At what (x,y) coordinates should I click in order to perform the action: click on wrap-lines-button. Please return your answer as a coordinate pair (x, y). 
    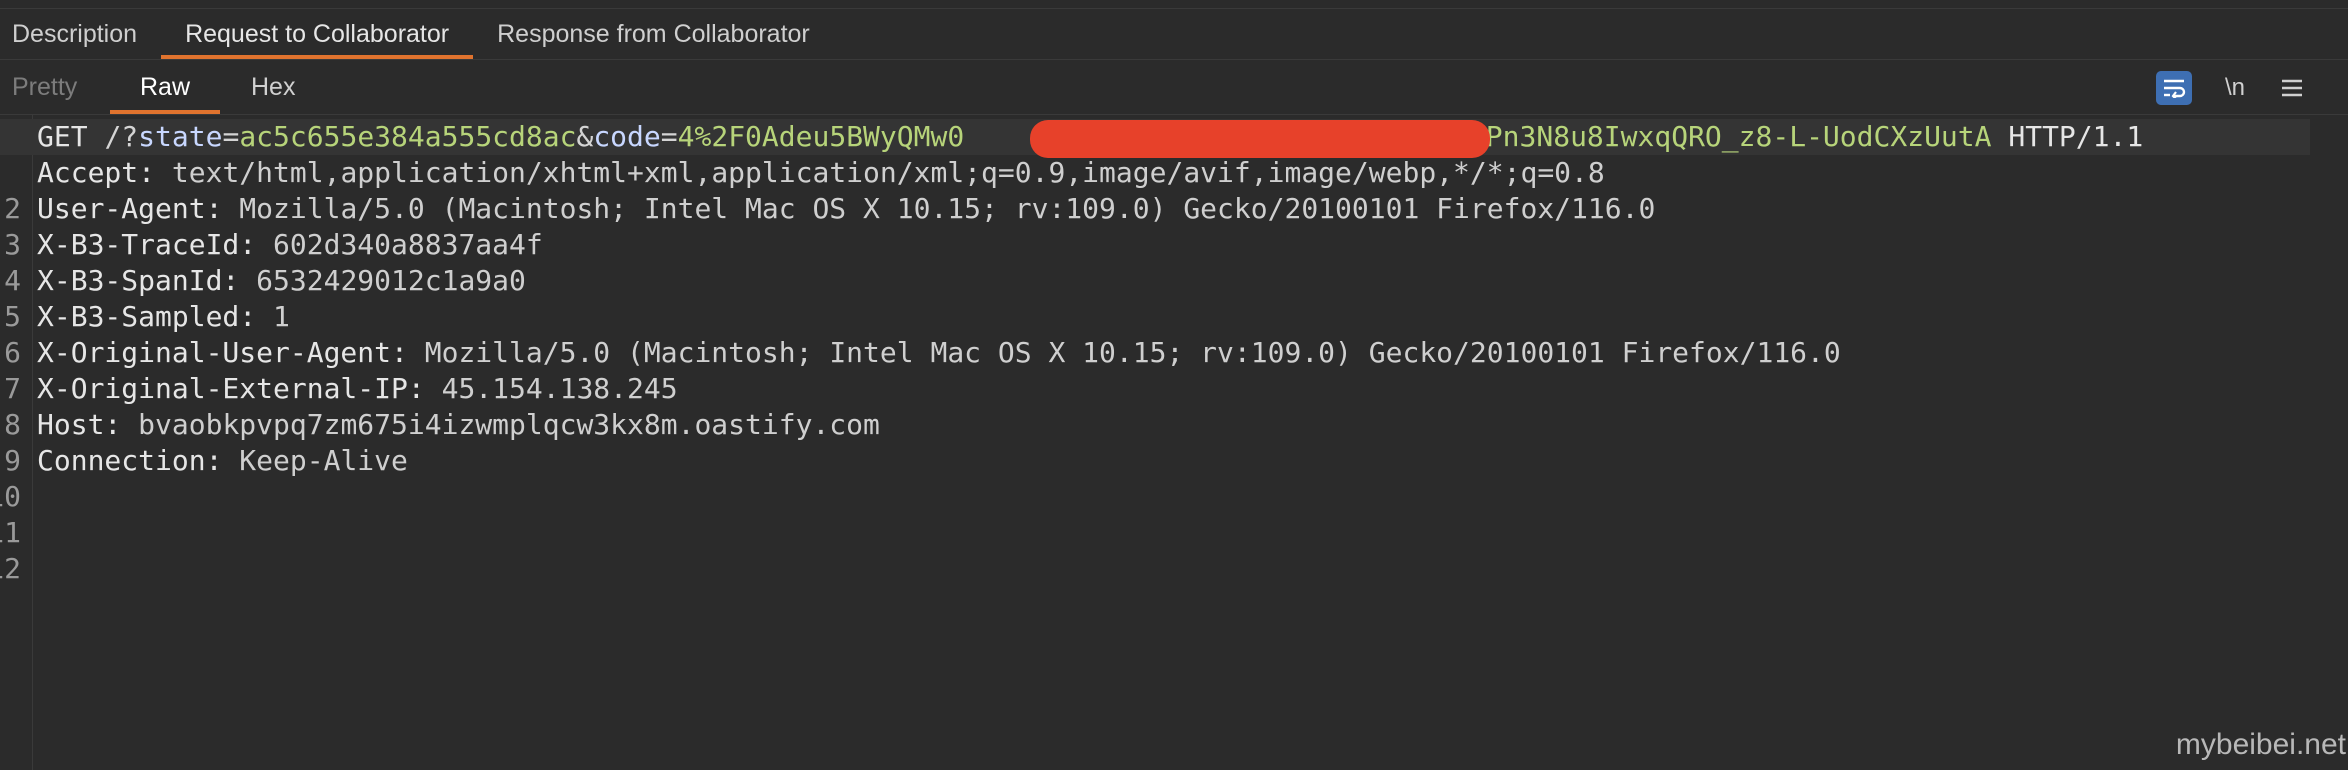
    Looking at the image, I should click on (2174, 88).